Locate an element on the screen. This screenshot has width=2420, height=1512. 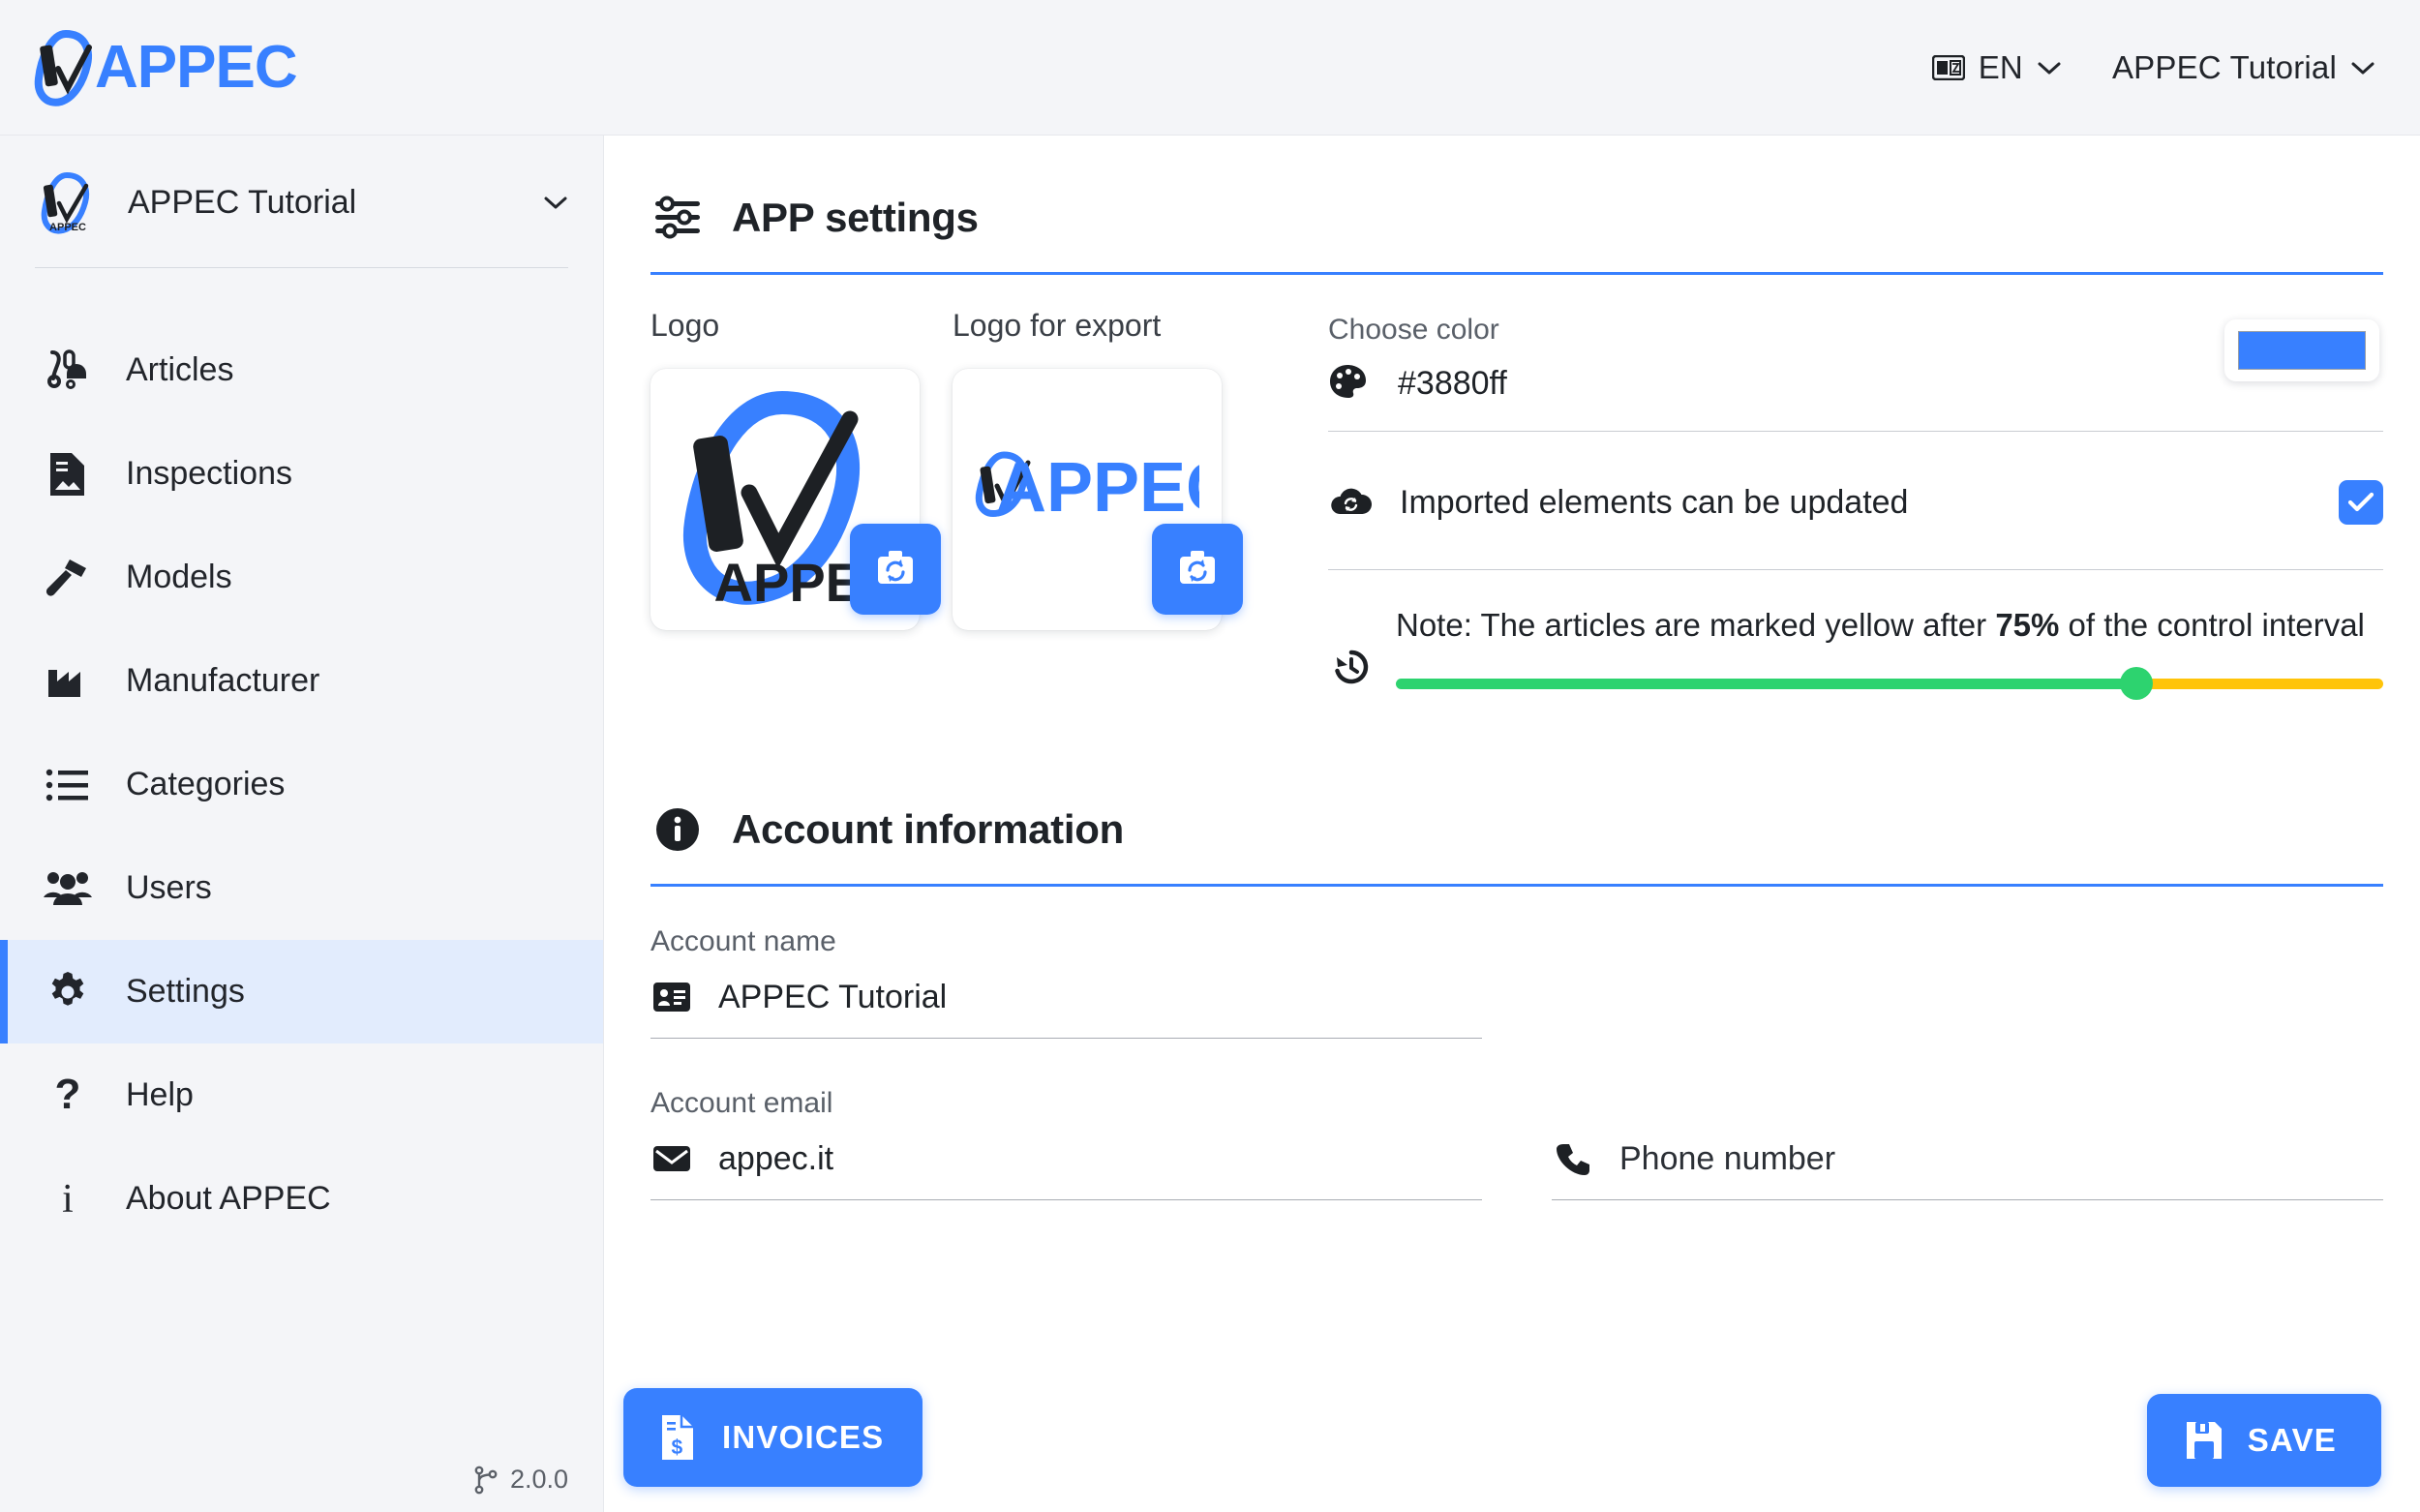
sidebar-item-label: About APPEC is located at coordinates (228, 1198).